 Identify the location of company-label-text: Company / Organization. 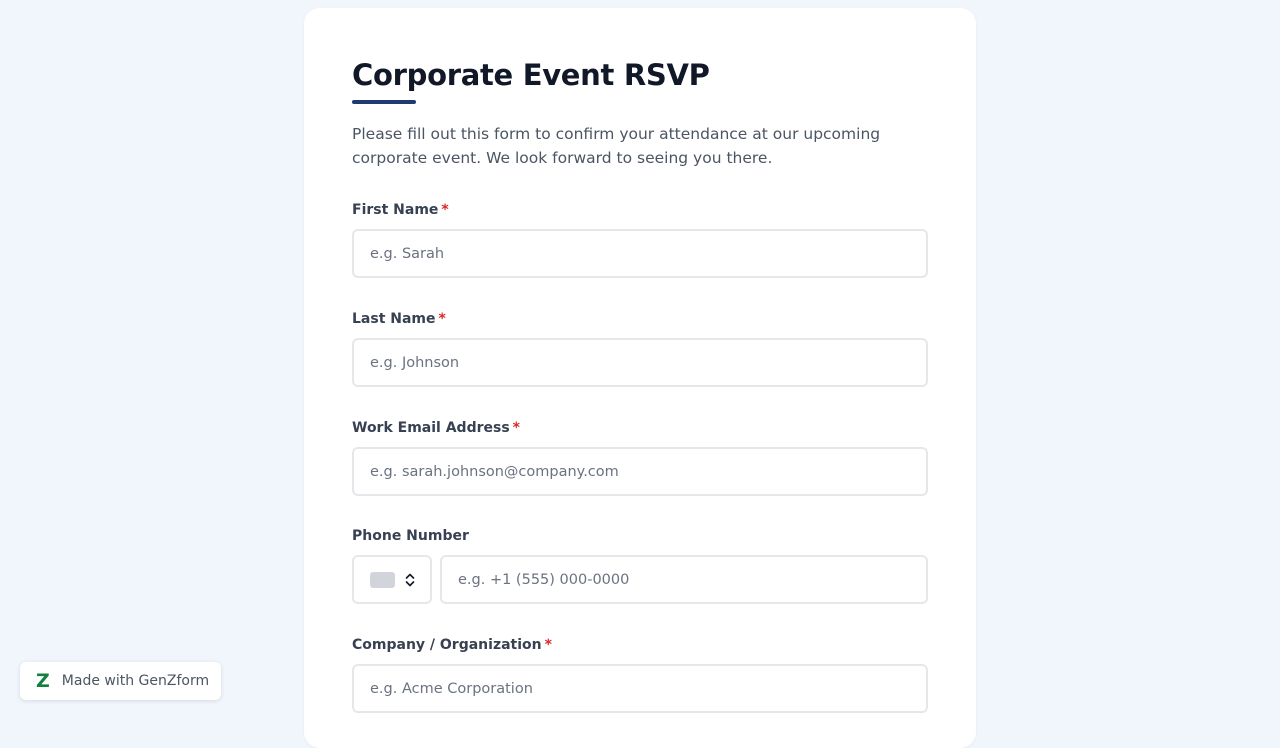
(447, 645).